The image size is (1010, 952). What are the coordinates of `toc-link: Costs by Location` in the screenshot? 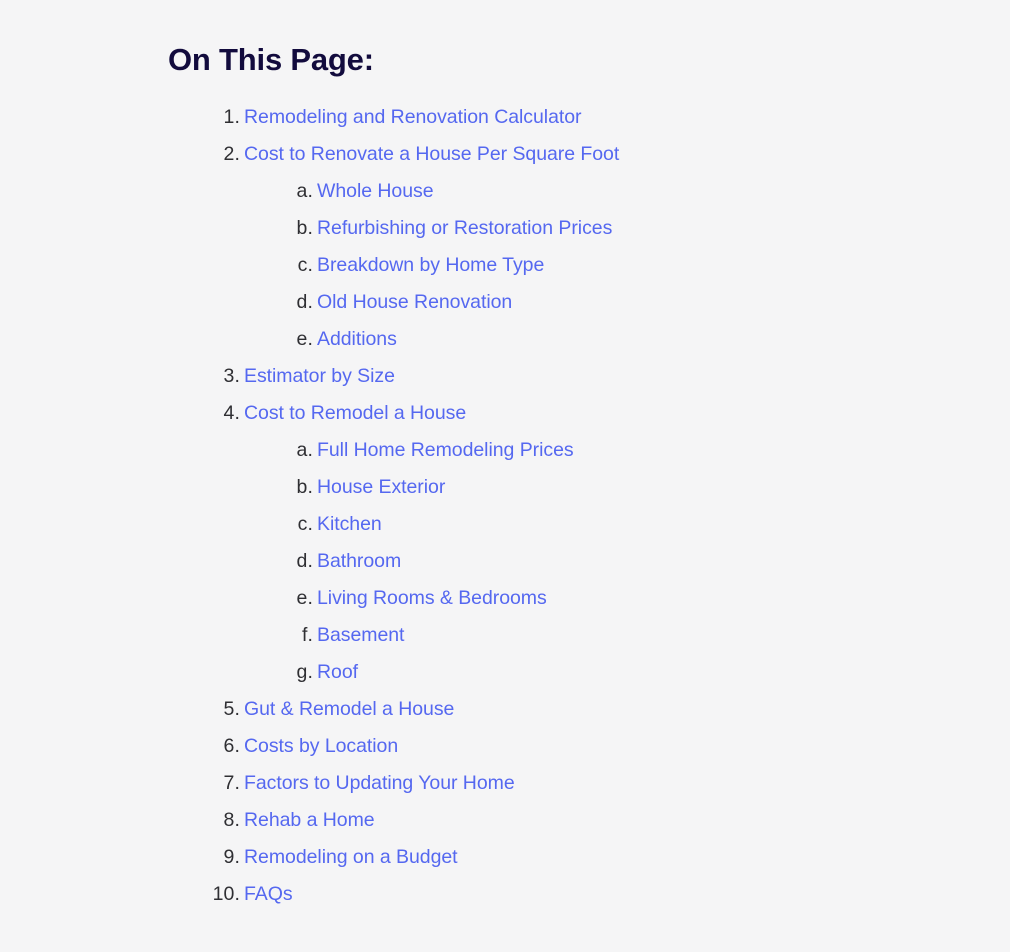 It's located at (321, 746).